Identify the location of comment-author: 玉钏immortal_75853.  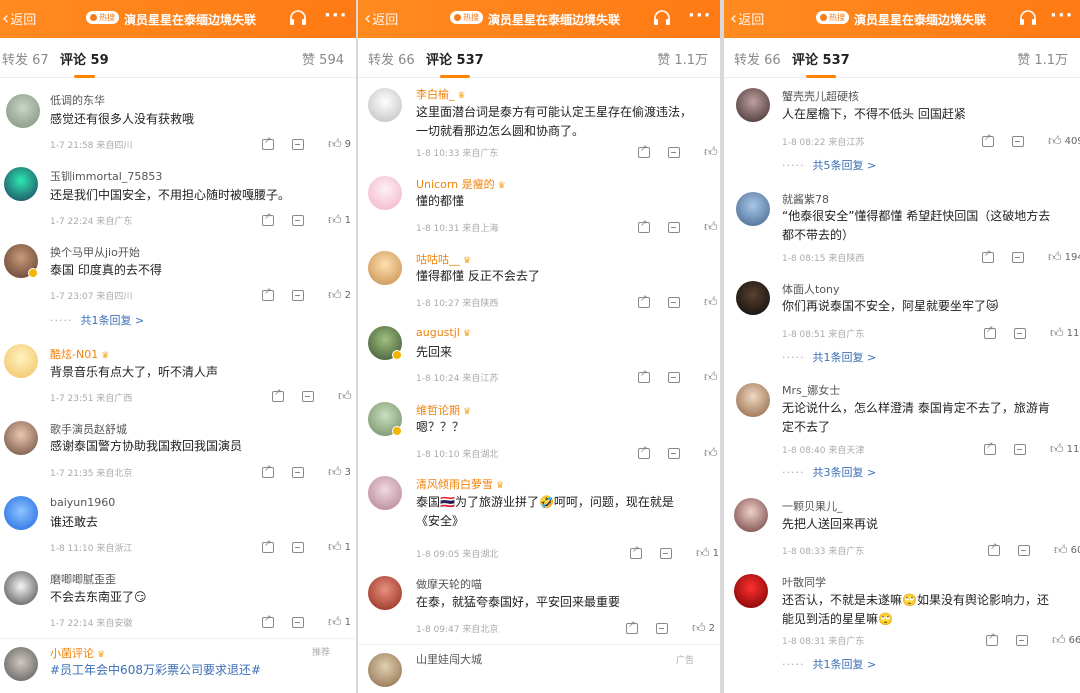
(106, 176).